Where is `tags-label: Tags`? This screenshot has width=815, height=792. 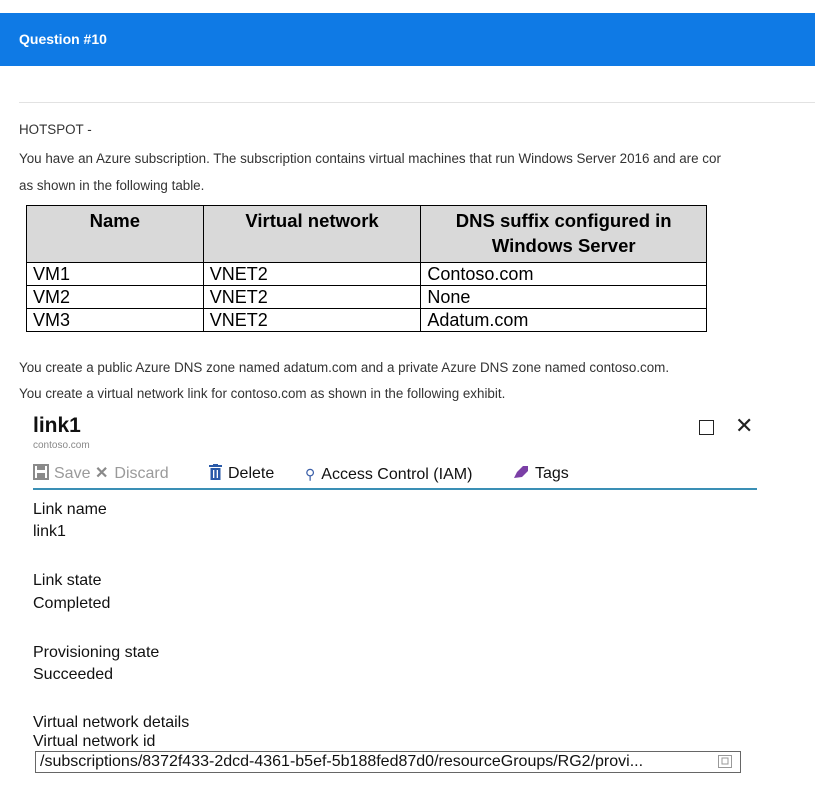 tags-label: Tags is located at coordinates (552, 473).